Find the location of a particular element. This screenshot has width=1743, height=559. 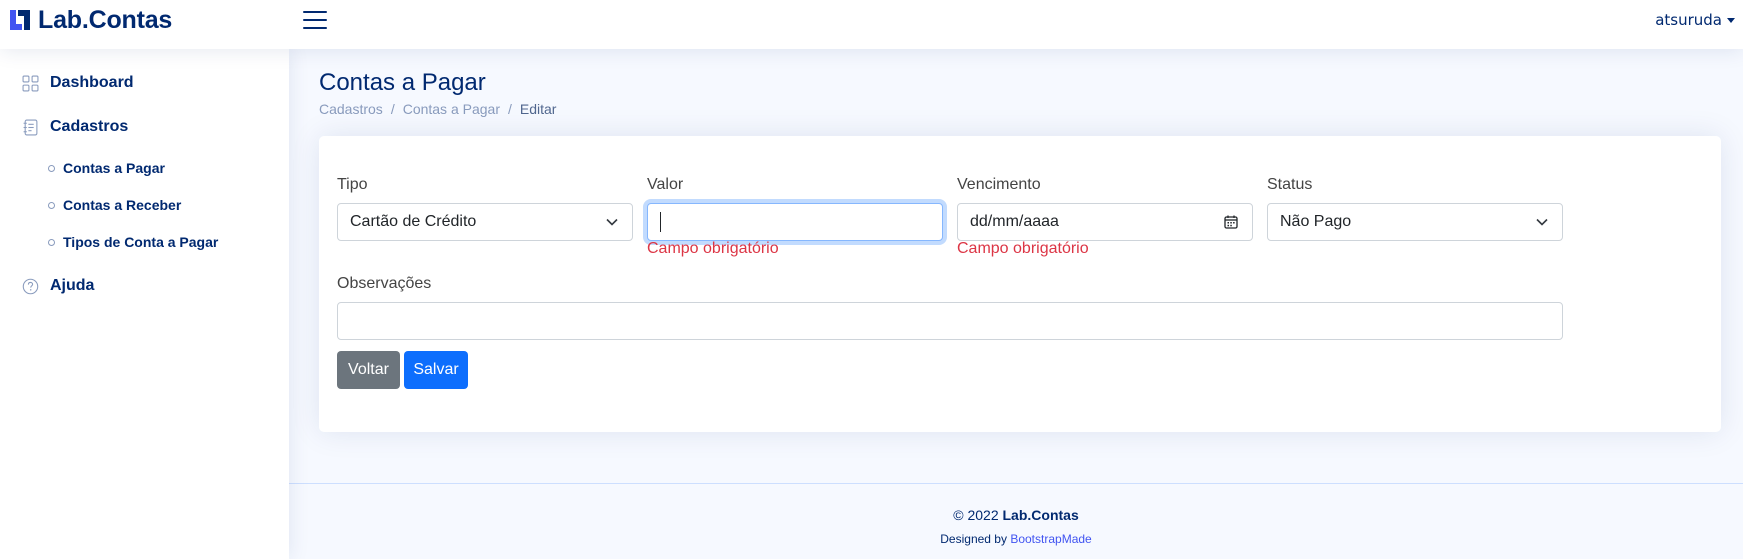

question-circle-icon is located at coordinates (30, 286).